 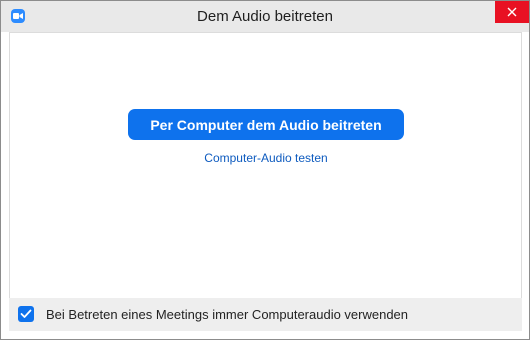 I want to click on checkmark-icon, so click(x=26, y=313).